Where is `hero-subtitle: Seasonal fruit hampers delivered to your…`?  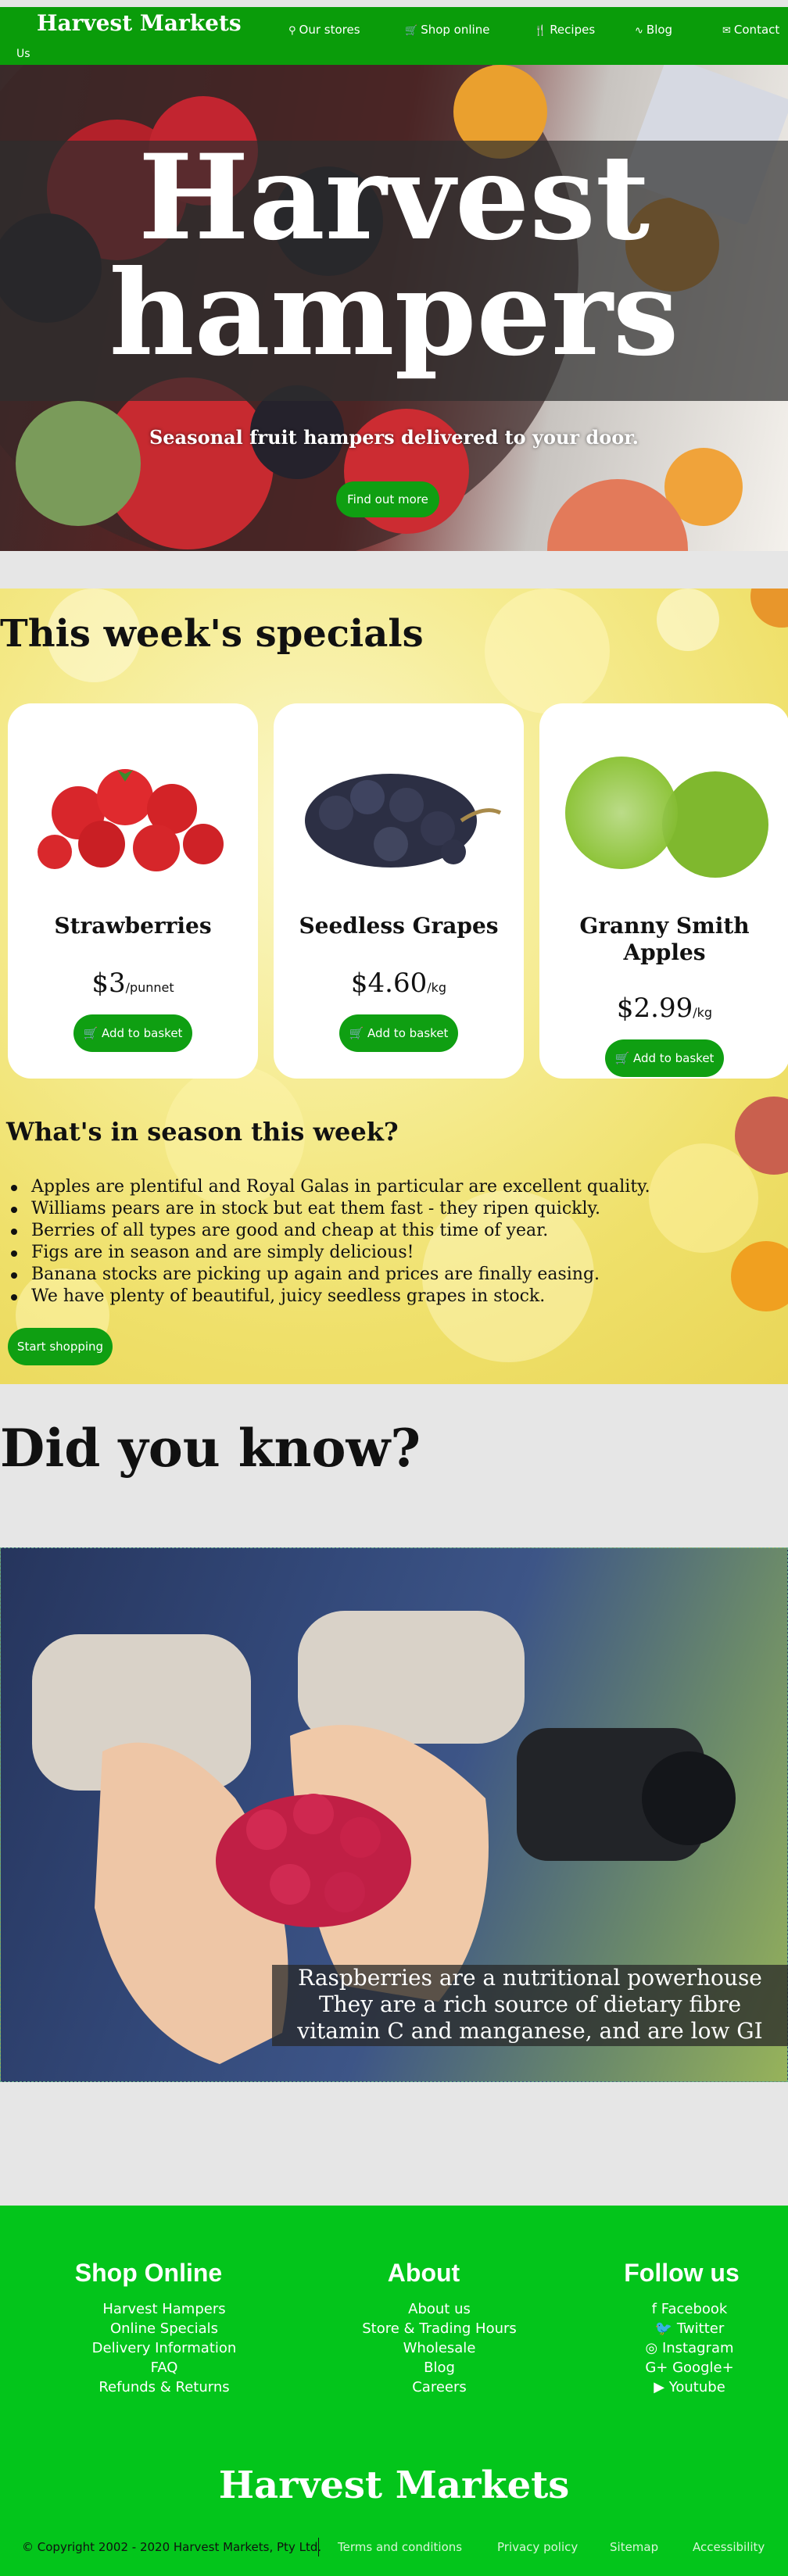 hero-subtitle: Seasonal fruit hampers delivered to your… is located at coordinates (394, 437).